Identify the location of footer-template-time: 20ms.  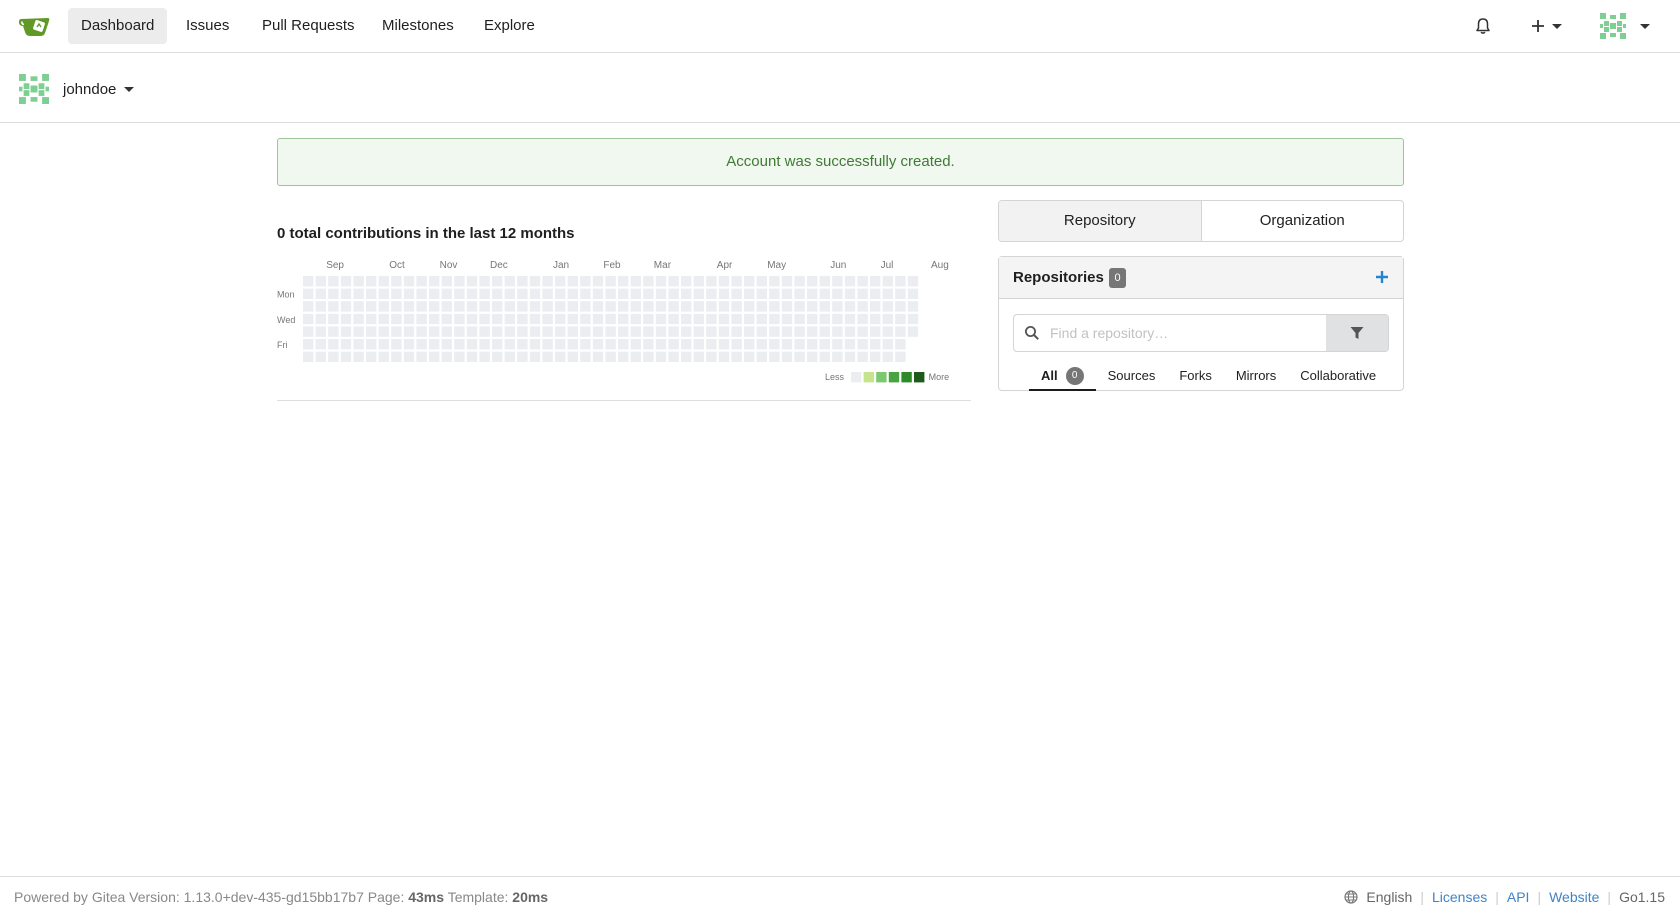
(530, 897).